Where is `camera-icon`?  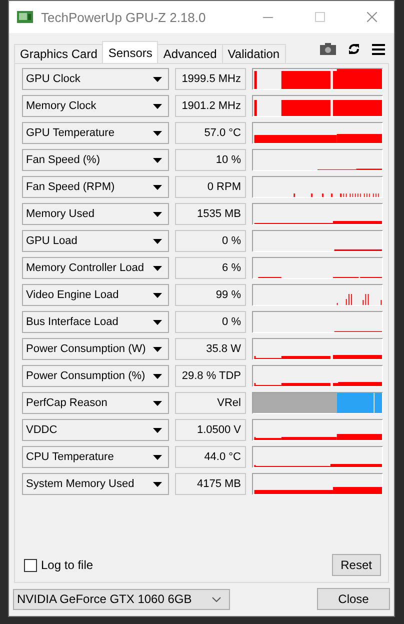 camera-icon is located at coordinates (328, 49).